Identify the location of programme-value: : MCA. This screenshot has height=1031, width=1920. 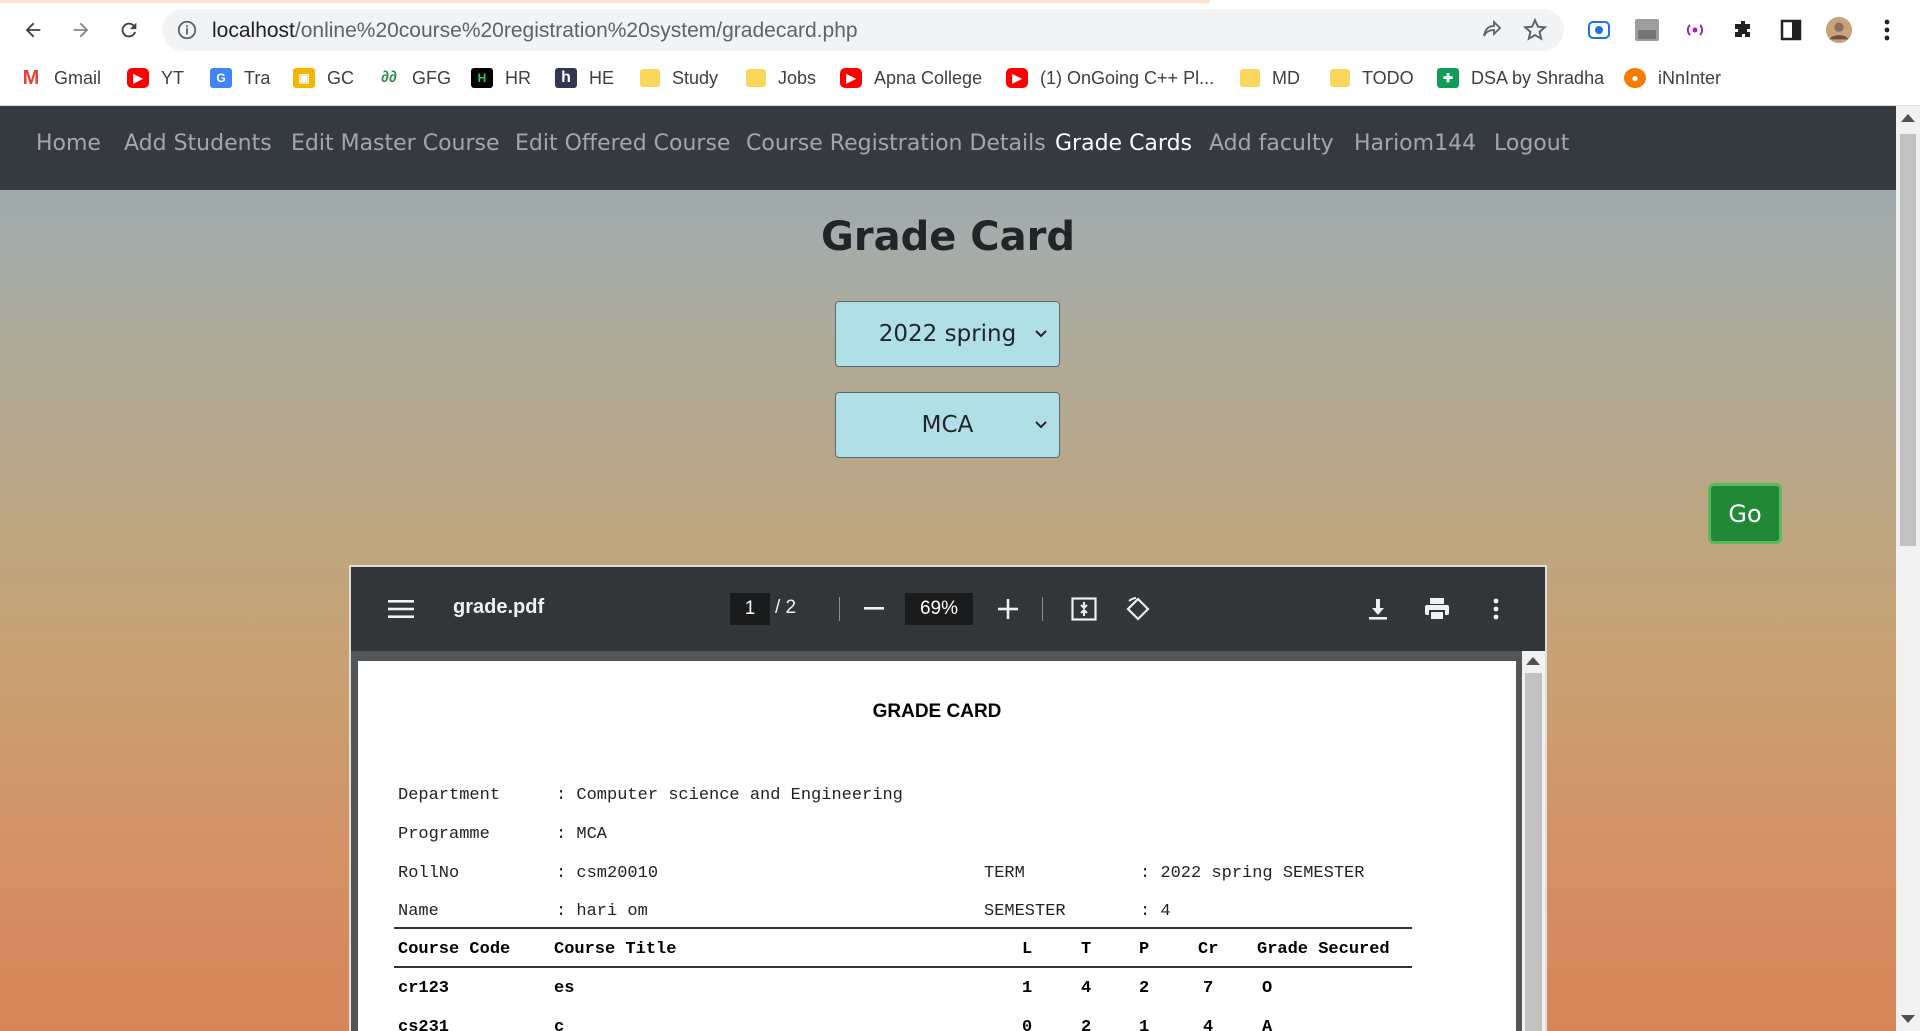
(582, 834).